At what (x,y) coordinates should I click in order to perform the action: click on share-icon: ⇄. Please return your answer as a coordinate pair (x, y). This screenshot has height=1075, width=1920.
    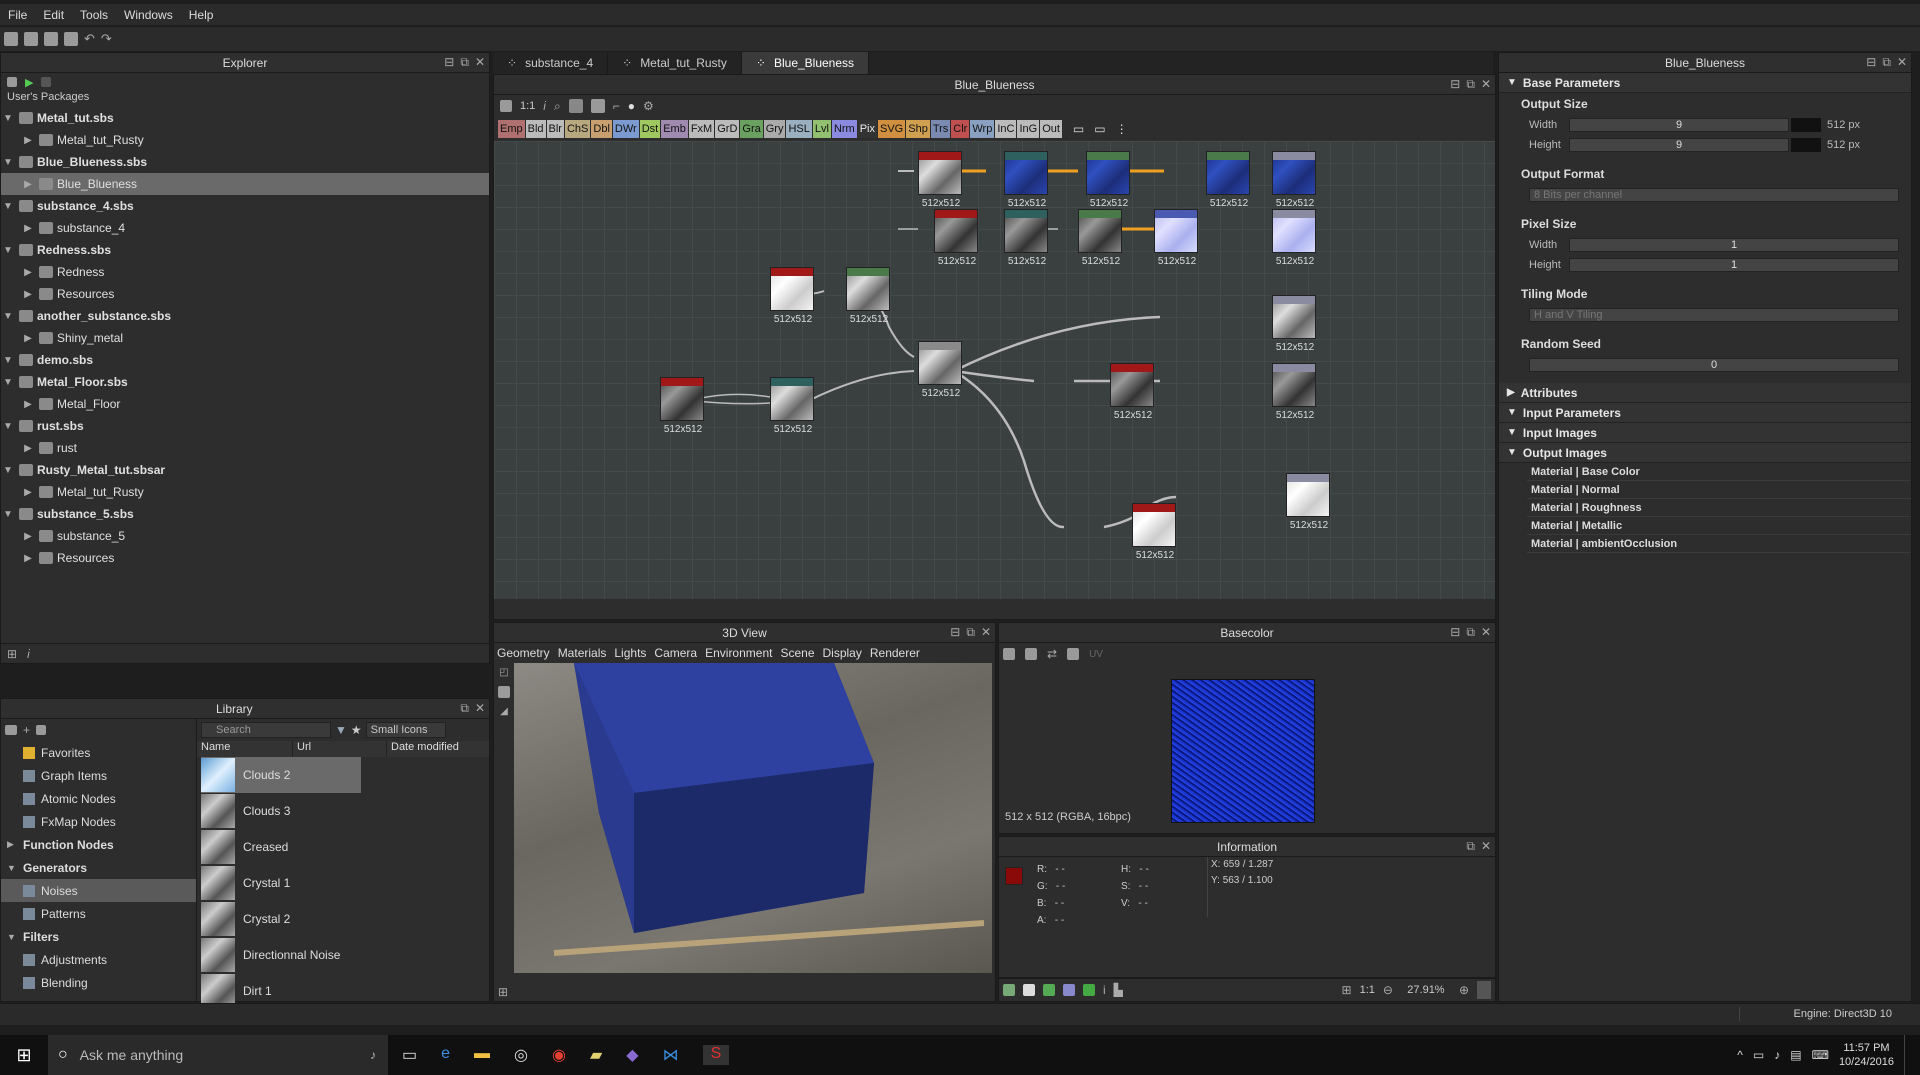
    Looking at the image, I should click on (1052, 654).